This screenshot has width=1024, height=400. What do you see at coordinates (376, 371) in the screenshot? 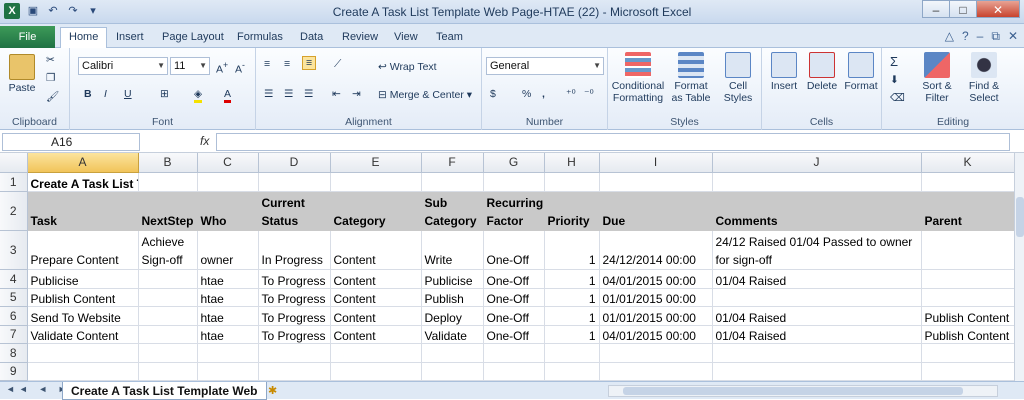
I see `cell-e9` at bounding box center [376, 371].